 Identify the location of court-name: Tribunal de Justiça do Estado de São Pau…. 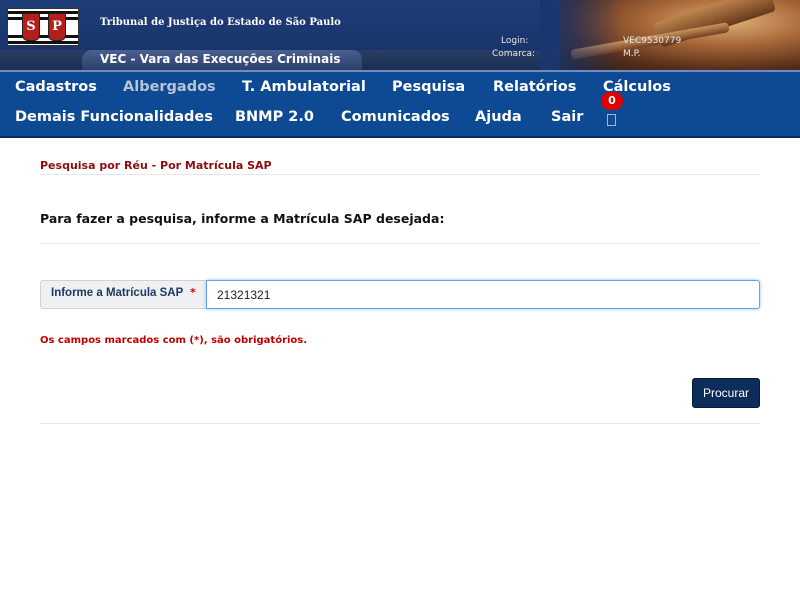
(220, 22).